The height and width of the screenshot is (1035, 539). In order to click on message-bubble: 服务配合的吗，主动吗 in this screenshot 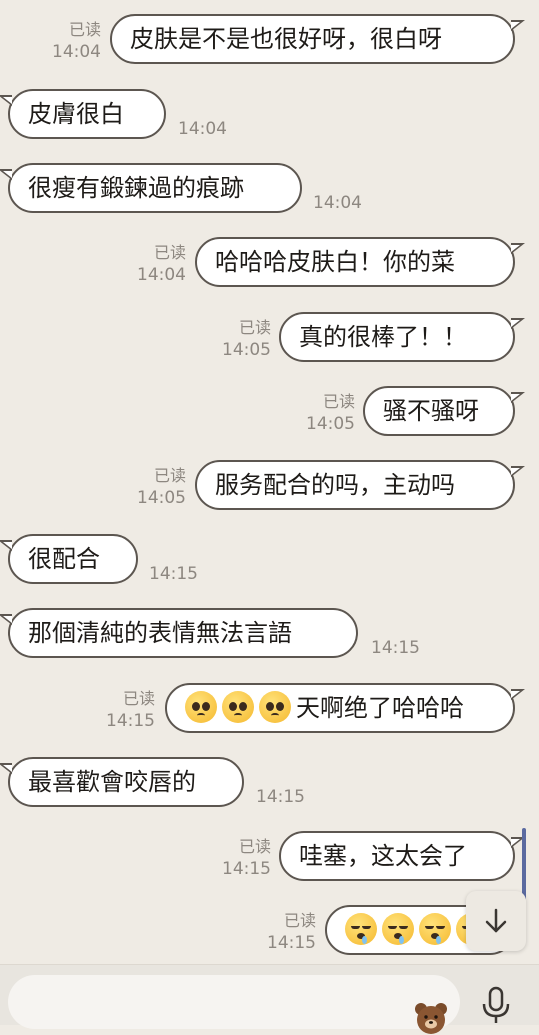, I will do `click(360, 485)`.